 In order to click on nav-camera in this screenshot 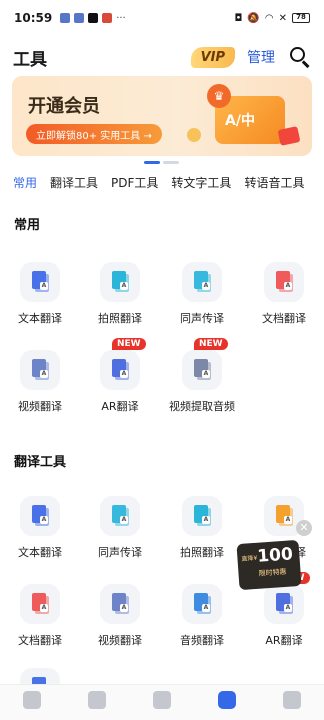, I will do `click(162, 702)`.